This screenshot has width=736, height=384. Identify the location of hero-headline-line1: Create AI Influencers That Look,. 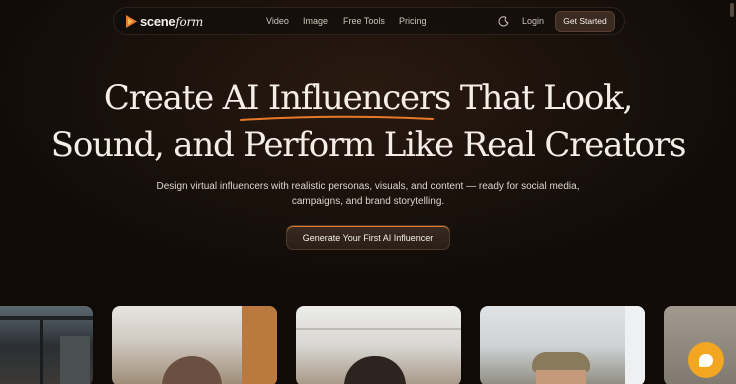
(368, 98).